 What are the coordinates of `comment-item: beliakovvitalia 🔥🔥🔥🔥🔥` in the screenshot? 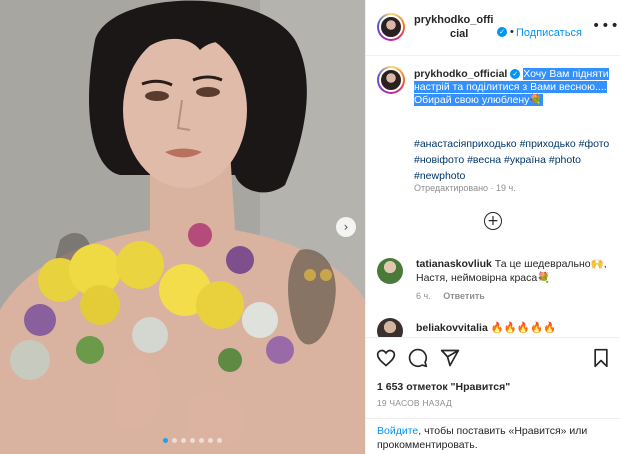 It's located at (514, 328).